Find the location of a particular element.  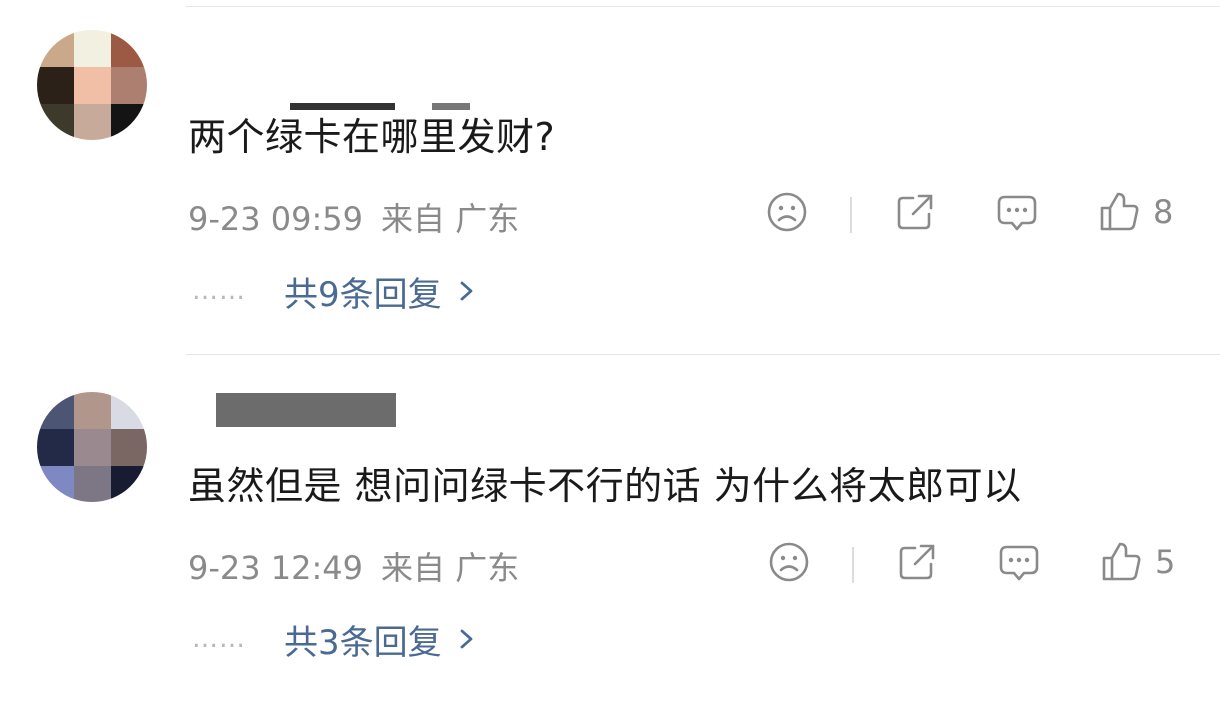

comment-meta: 9-23 12:49 来自 广东 is located at coordinates (353, 566).